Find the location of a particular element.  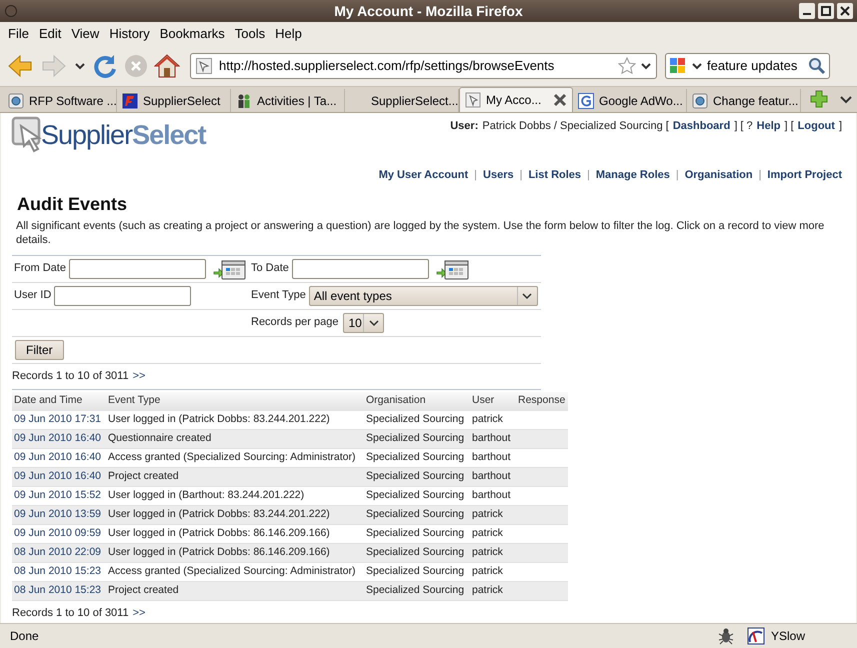

gauge-icon is located at coordinates (755, 636).